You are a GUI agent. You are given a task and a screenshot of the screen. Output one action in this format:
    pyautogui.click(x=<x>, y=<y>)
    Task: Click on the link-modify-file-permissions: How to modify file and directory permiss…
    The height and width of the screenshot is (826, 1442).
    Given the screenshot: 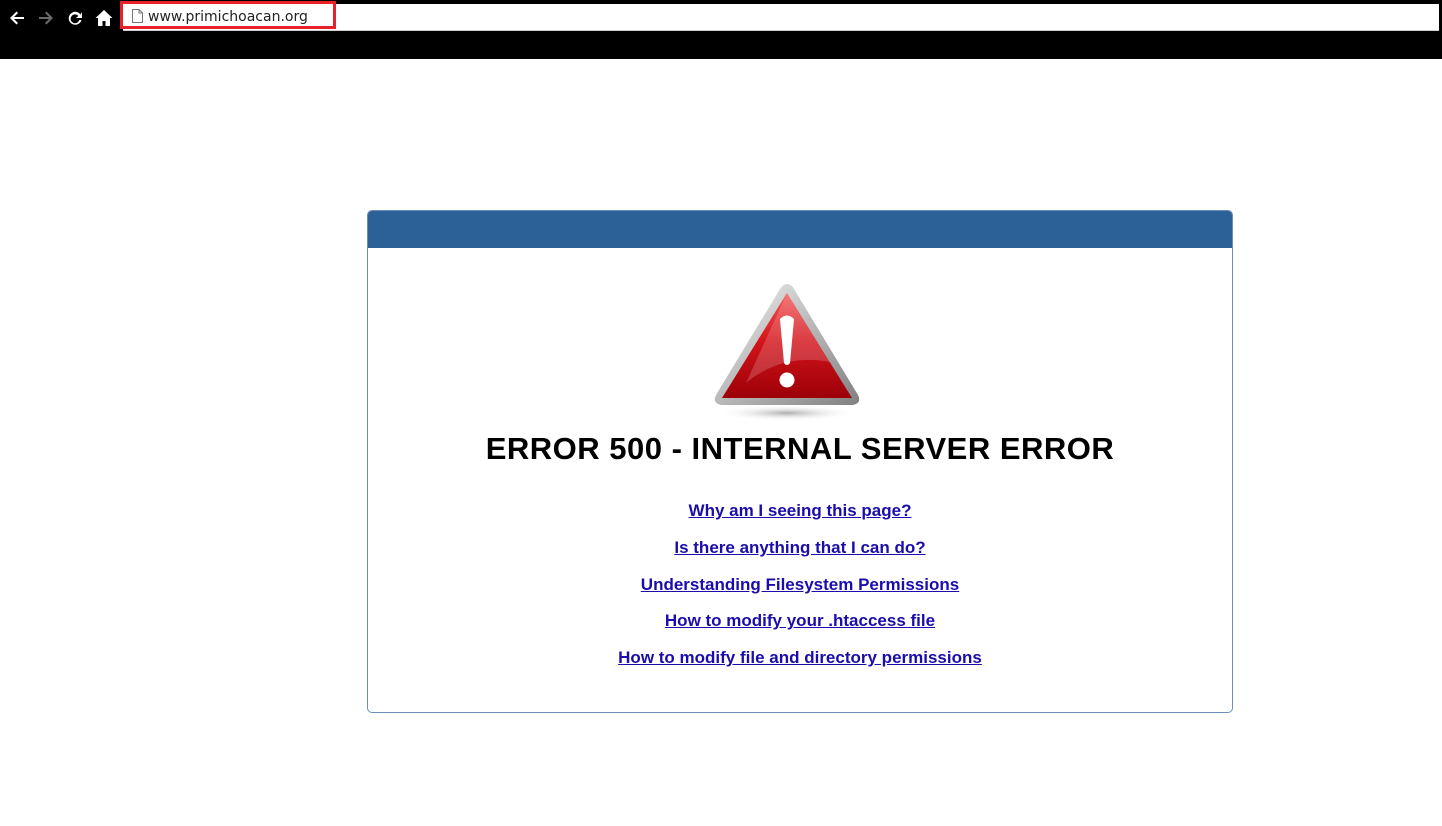 What is the action you would take?
    pyautogui.click(x=800, y=666)
    